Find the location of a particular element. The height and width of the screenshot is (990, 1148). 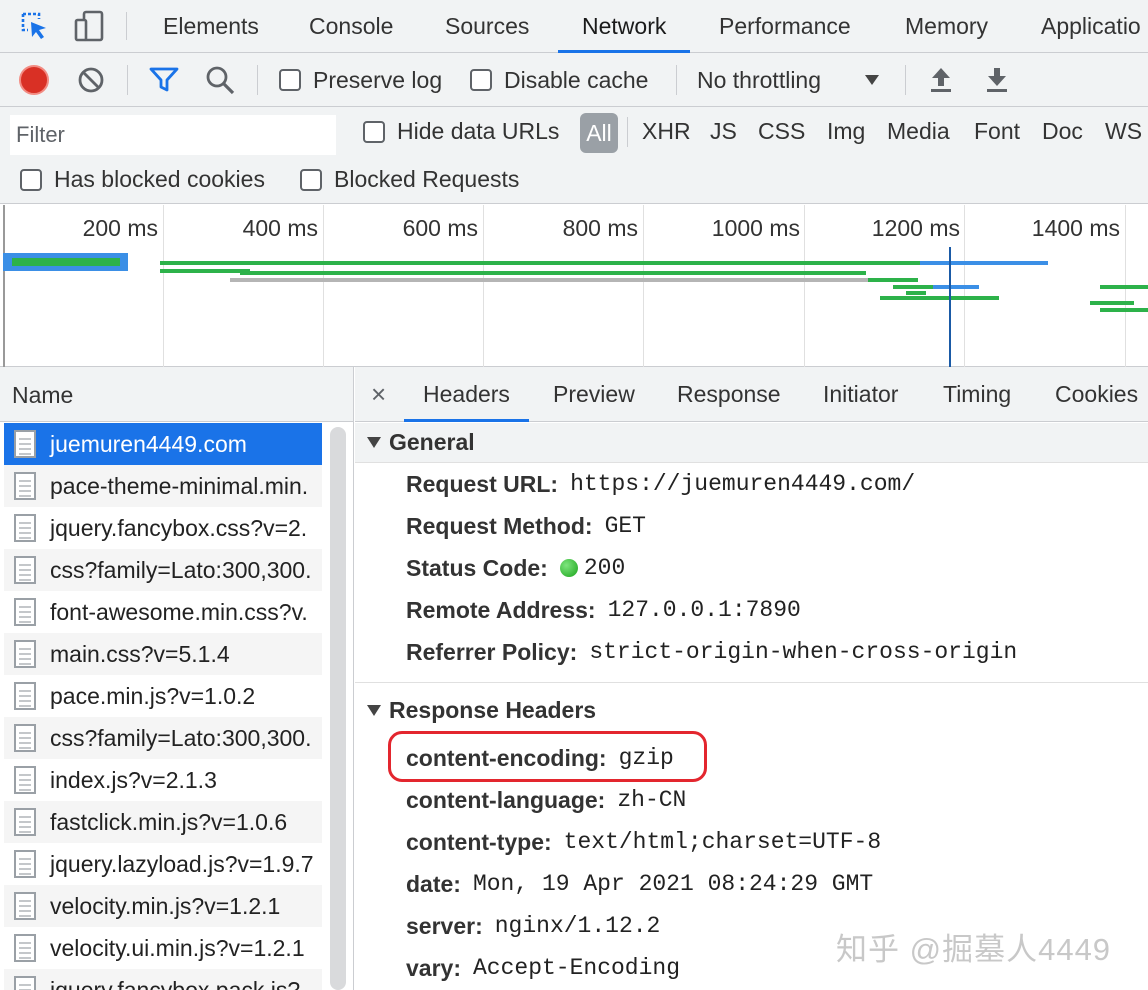

tab-cookies: Cookies is located at coordinates (1096, 394).